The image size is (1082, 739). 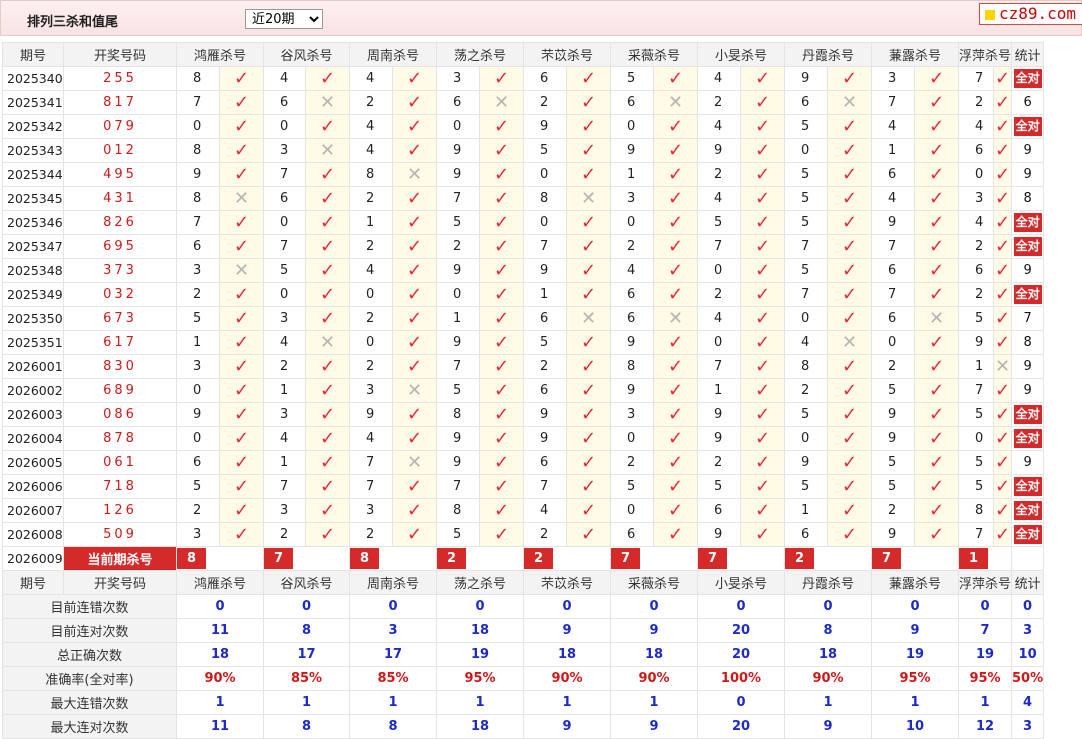 What do you see at coordinates (1030, 14) in the screenshot?
I see `site-logo: cz89.com` at bounding box center [1030, 14].